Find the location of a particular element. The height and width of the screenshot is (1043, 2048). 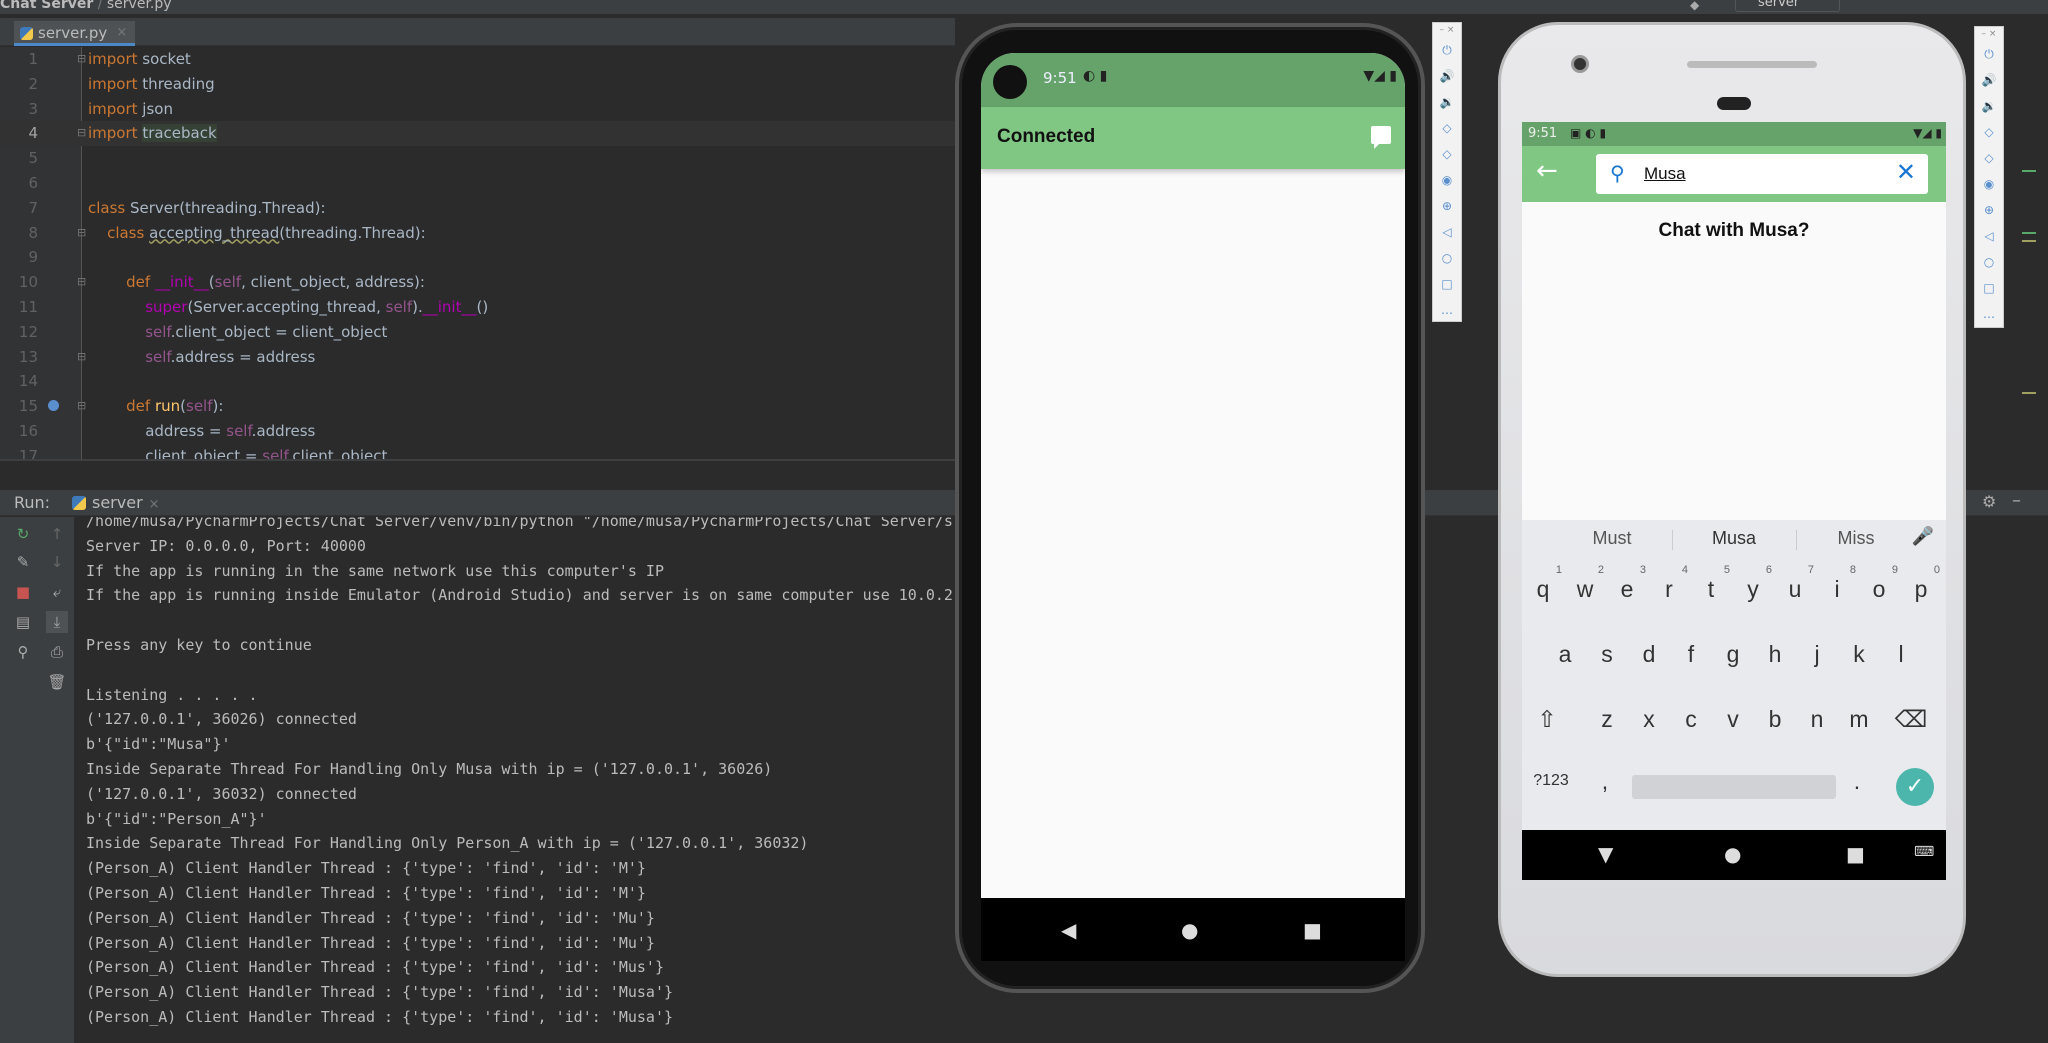

key: x is located at coordinates (1649, 719).